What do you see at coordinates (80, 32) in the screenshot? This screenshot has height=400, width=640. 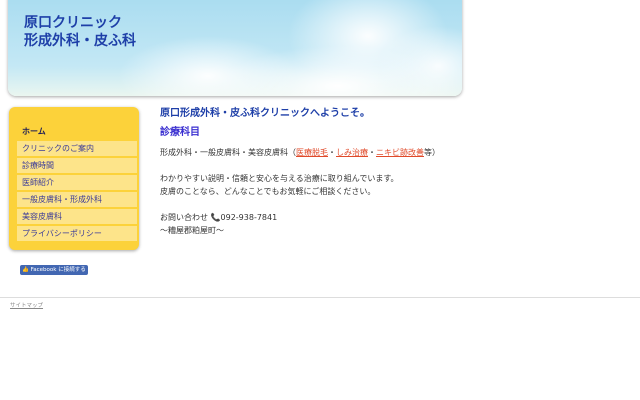 I see `clinic-logo: 原口クリニック 形成外科・皮ふ科` at bounding box center [80, 32].